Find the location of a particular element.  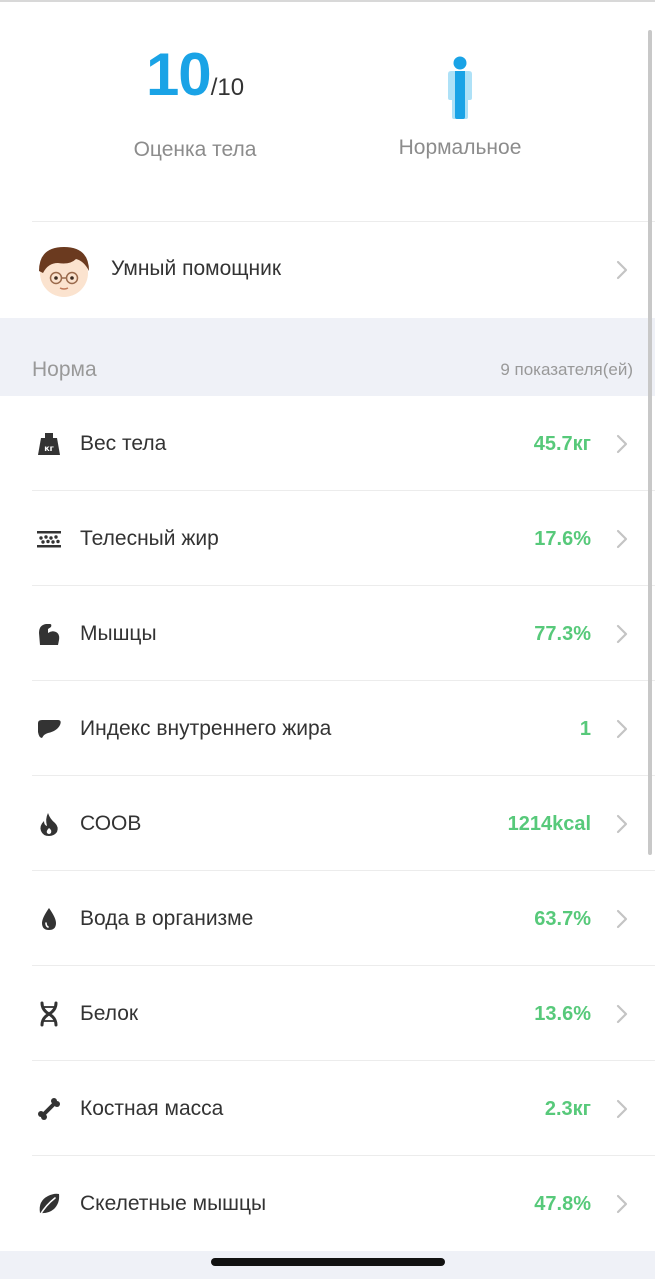

metric-value: 63.7% is located at coordinates (562, 919).